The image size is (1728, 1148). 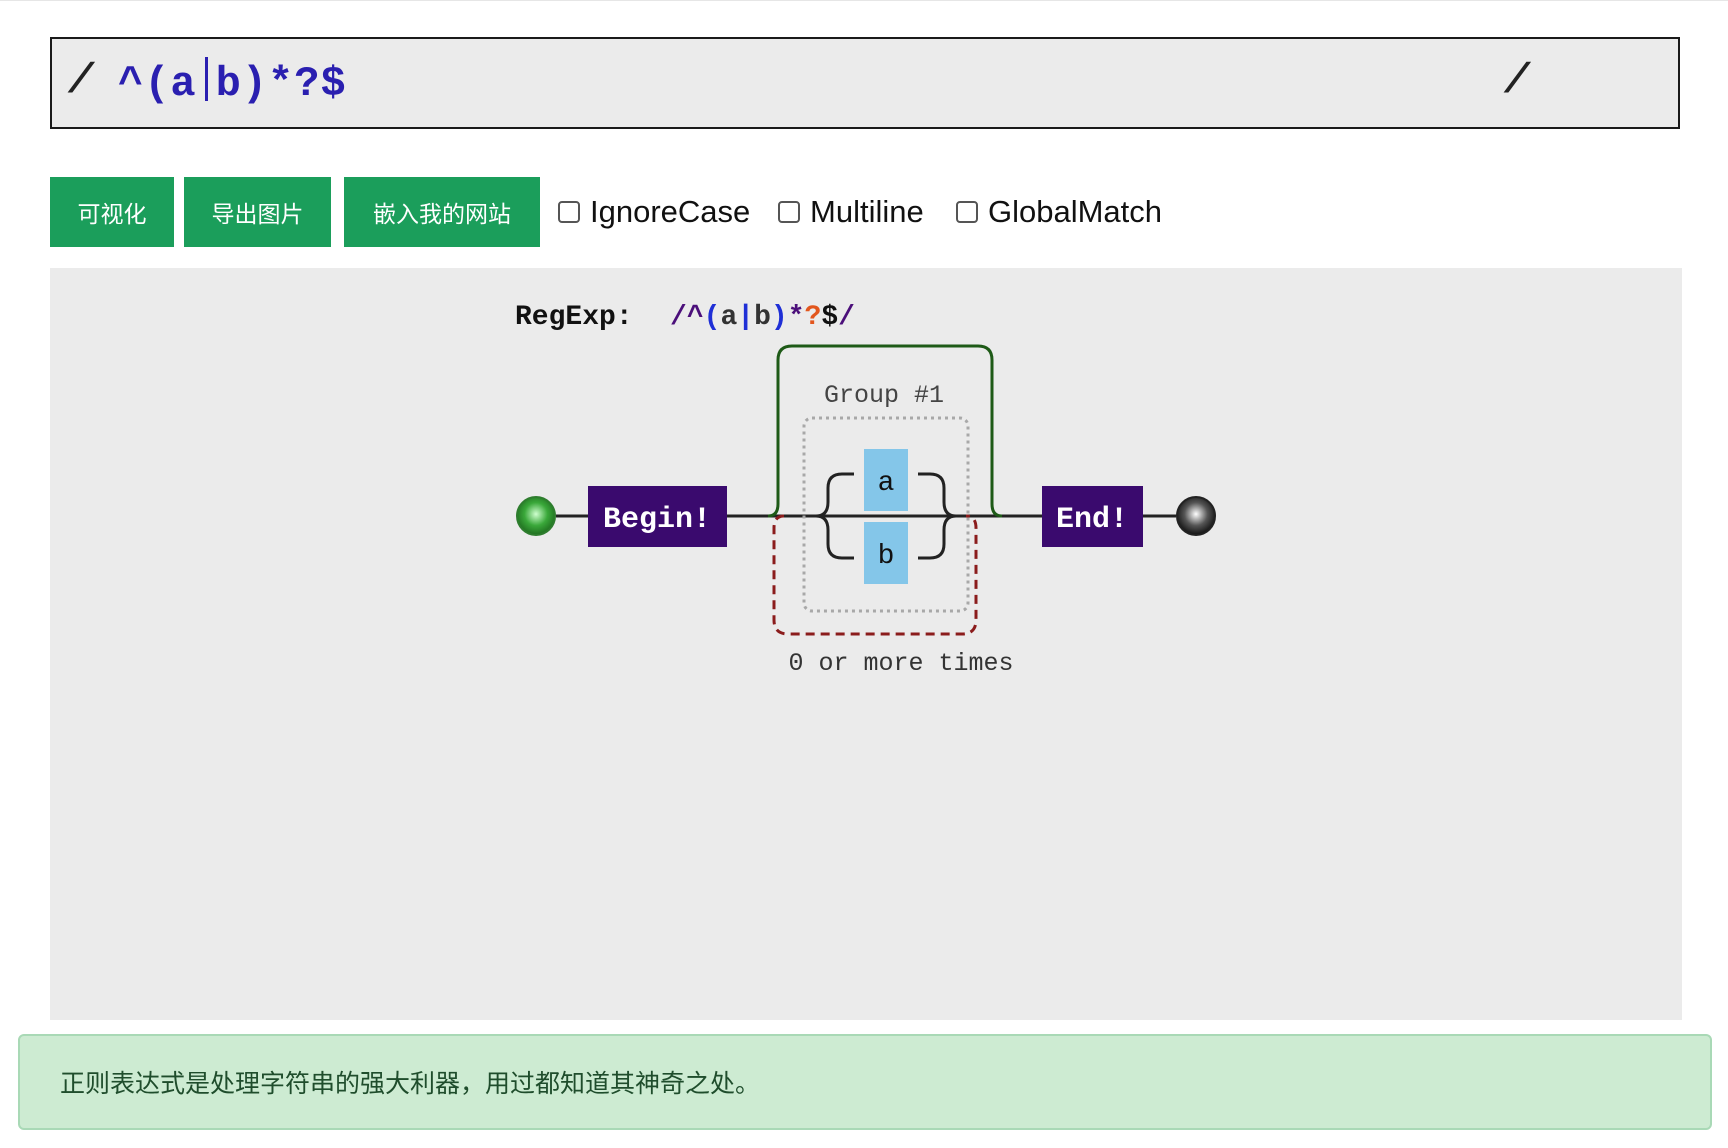 I want to click on repeat-label: 0 or more times, so click(x=900, y=663).